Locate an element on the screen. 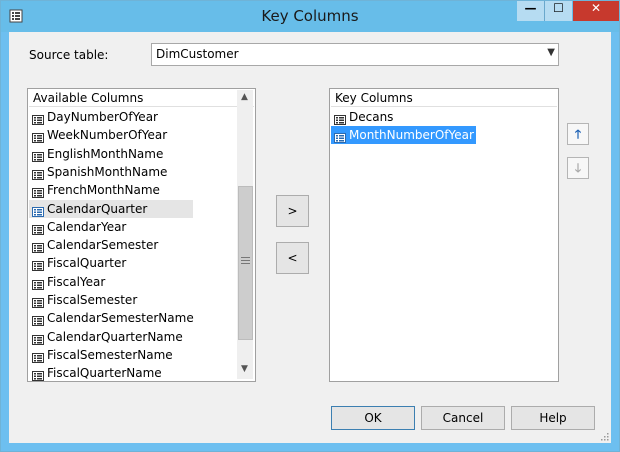  title-bar: Key Columns — ☐ ✕ is located at coordinates (310, 16).